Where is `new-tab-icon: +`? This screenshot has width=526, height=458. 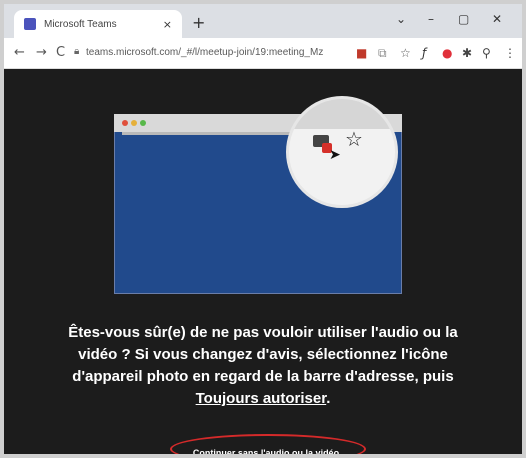 new-tab-icon: + is located at coordinates (198, 22).